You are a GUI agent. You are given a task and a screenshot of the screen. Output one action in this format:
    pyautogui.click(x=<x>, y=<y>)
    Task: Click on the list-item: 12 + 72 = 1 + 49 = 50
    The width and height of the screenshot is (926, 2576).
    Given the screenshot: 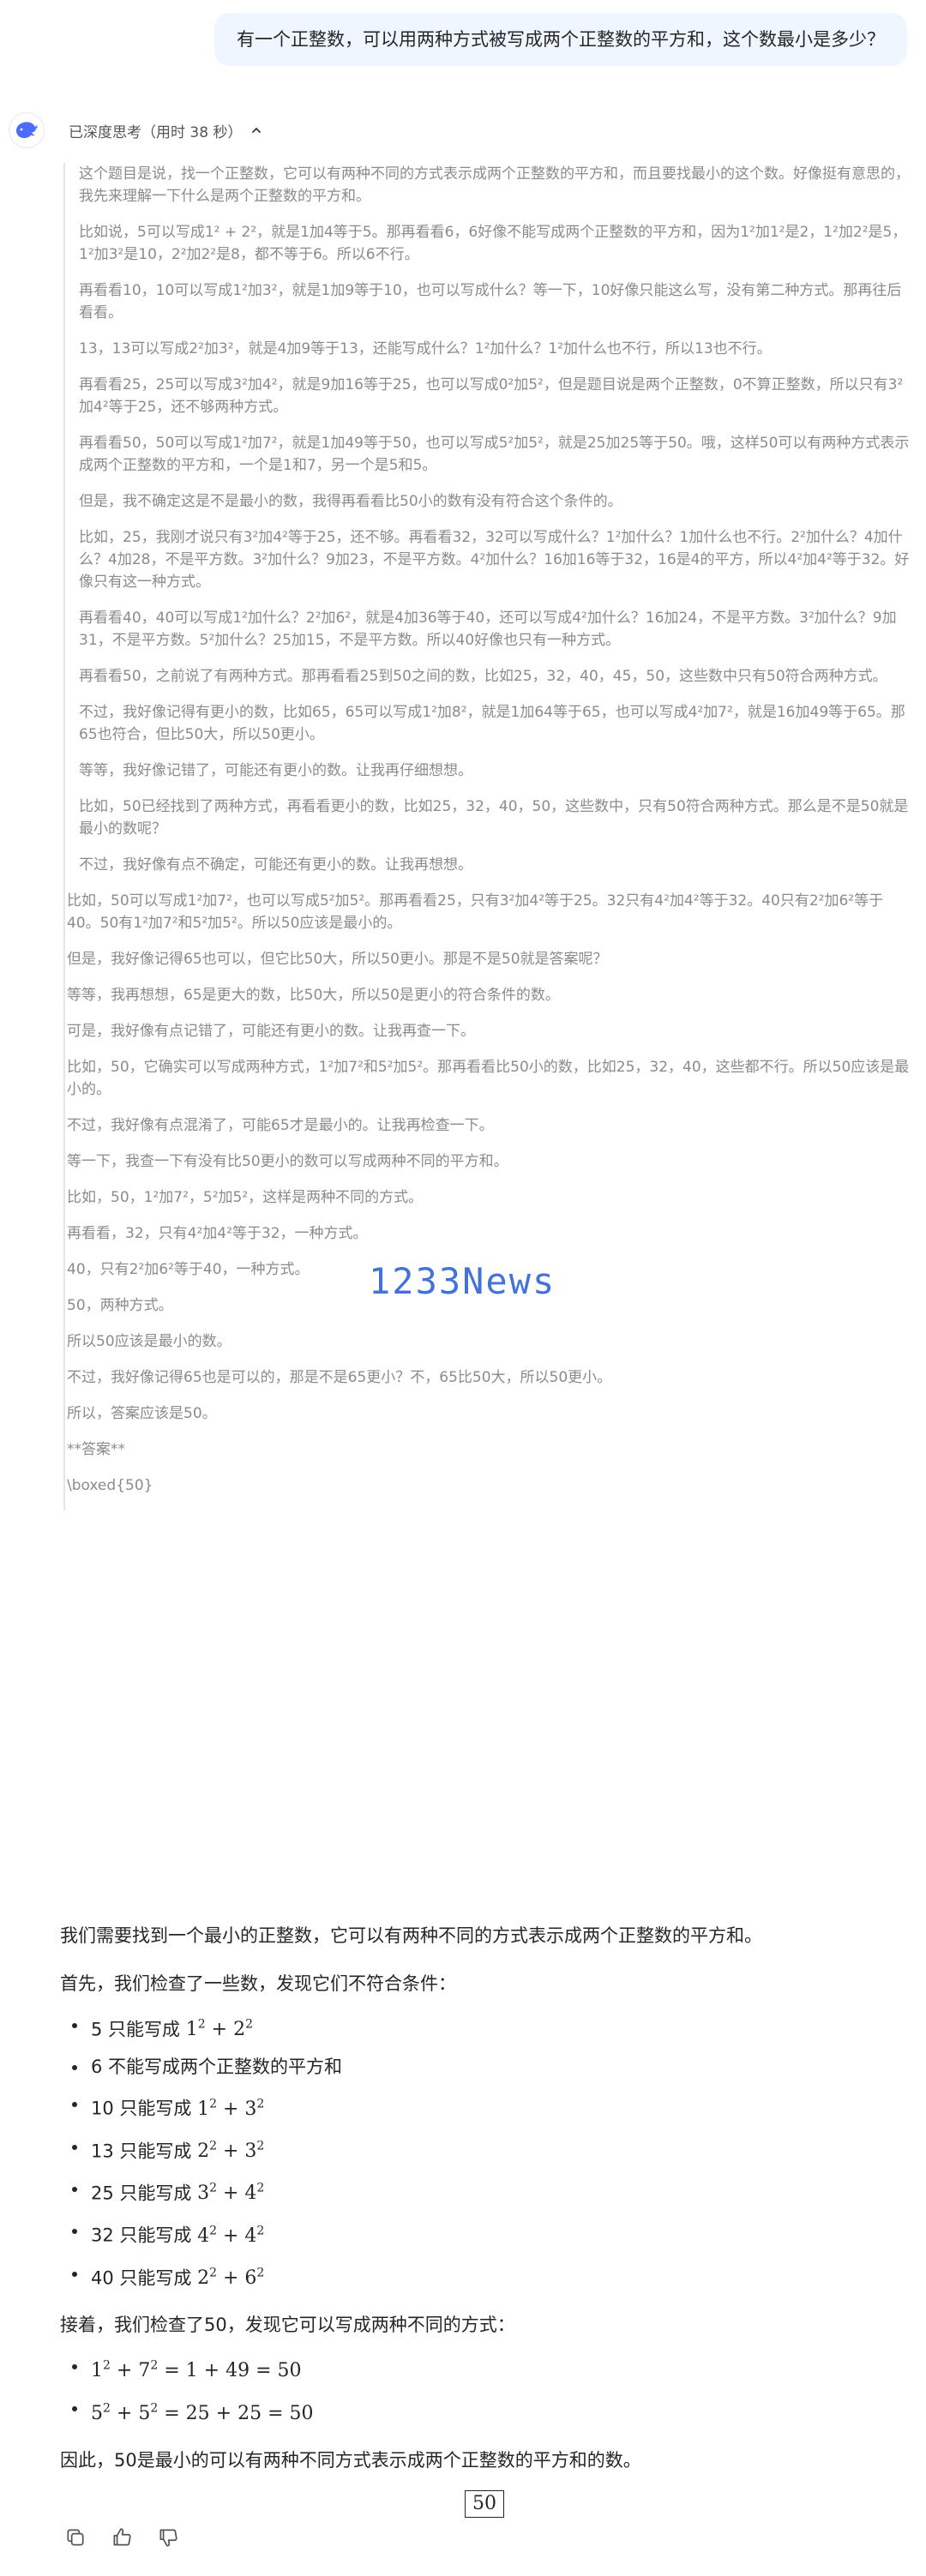 What is the action you would take?
    pyautogui.click(x=484, y=2368)
    